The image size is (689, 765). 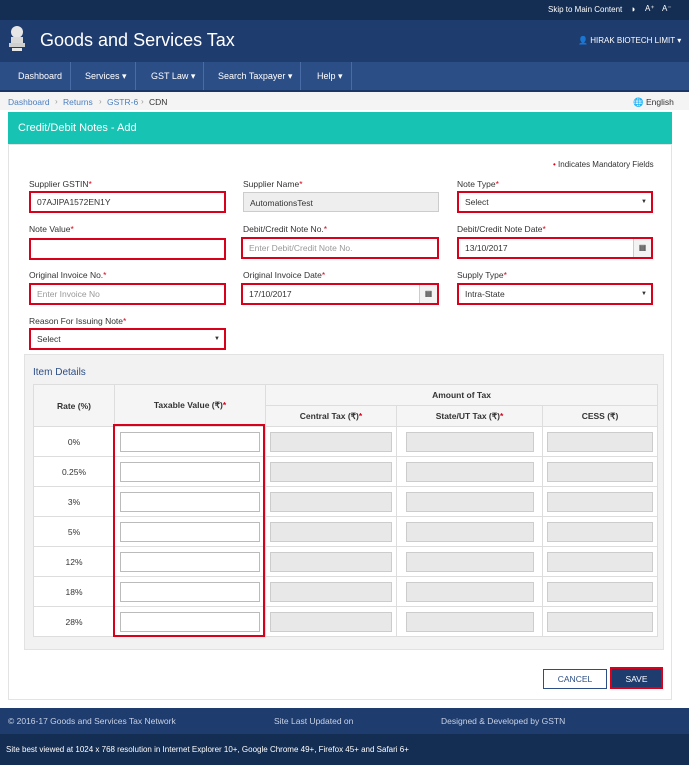 I want to click on rate-cell: 3%, so click(x=74, y=501).